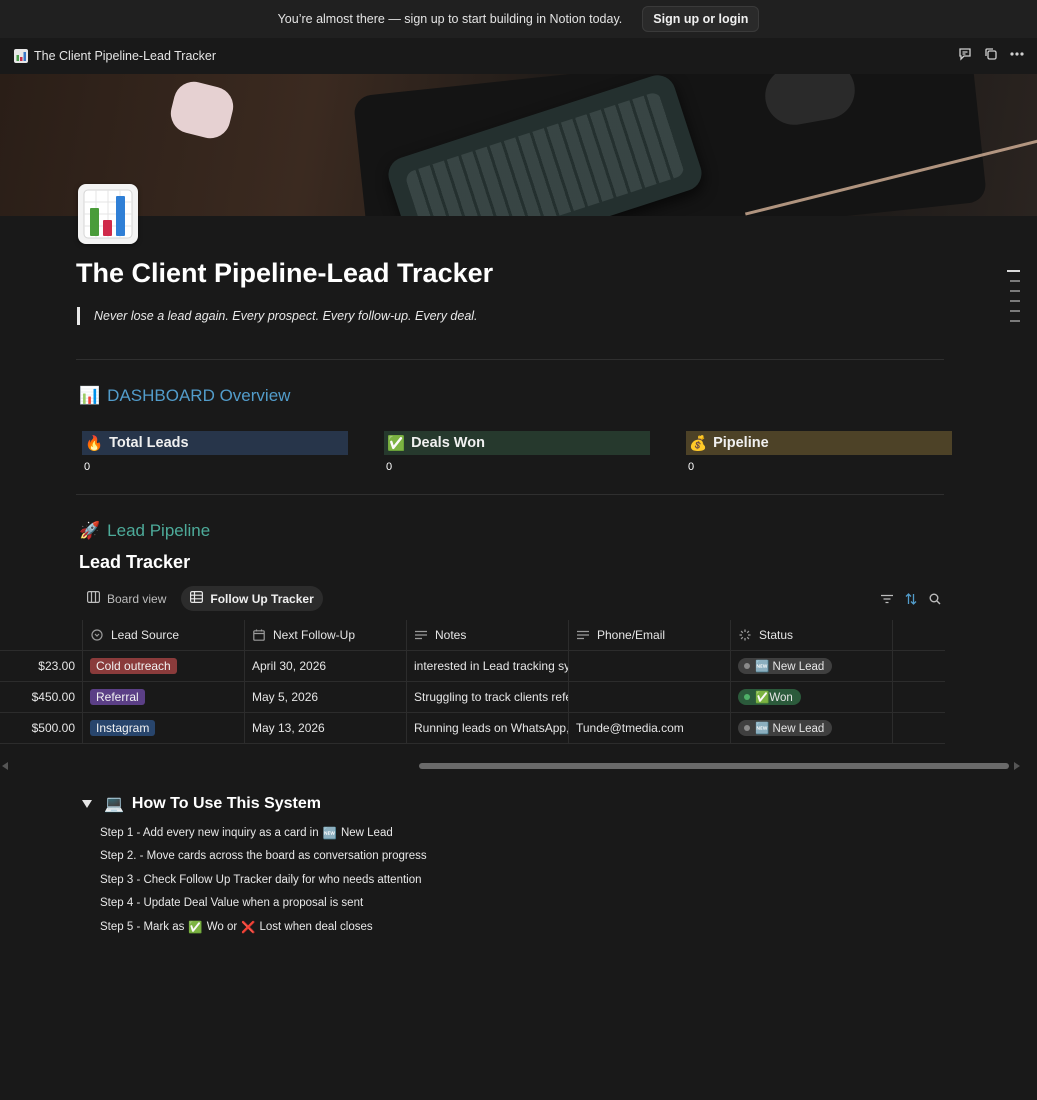 The width and height of the screenshot is (1037, 1100). I want to click on column-header-status: Status, so click(812, 635).